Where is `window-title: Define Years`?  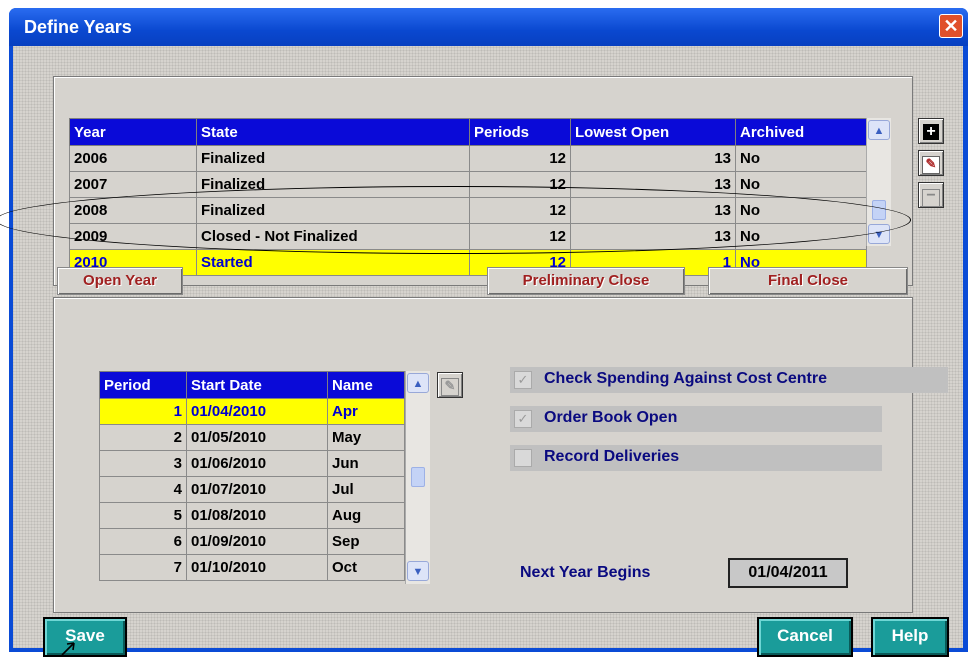 window-title: Define Years is located at coordinates (78, 27).